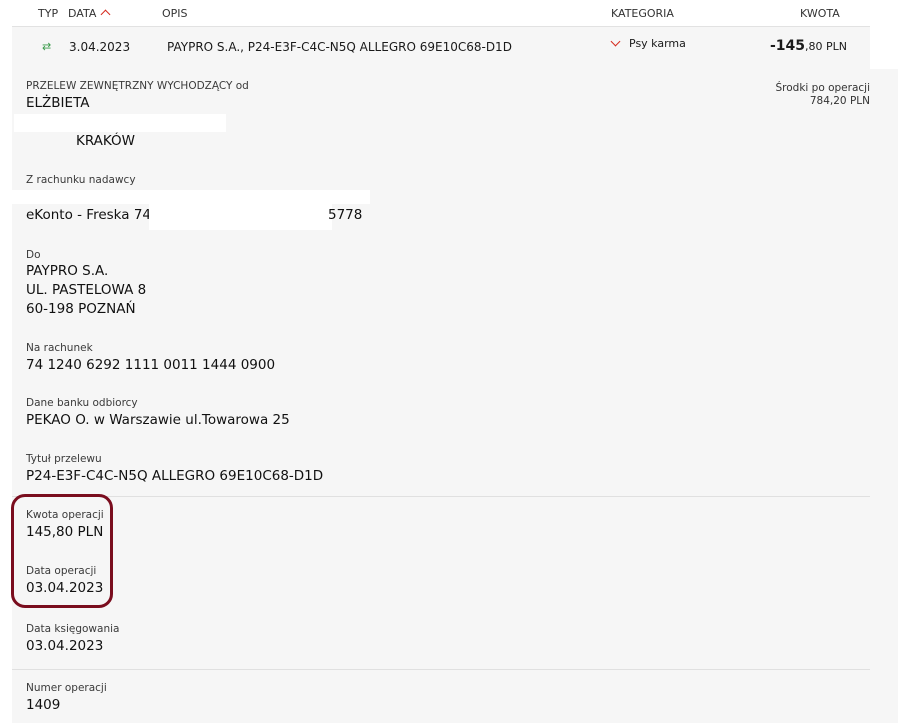  Describe the element at coordinates (47, 46) in the screenshot. I see `transfer-icon: ⇄` at that location.